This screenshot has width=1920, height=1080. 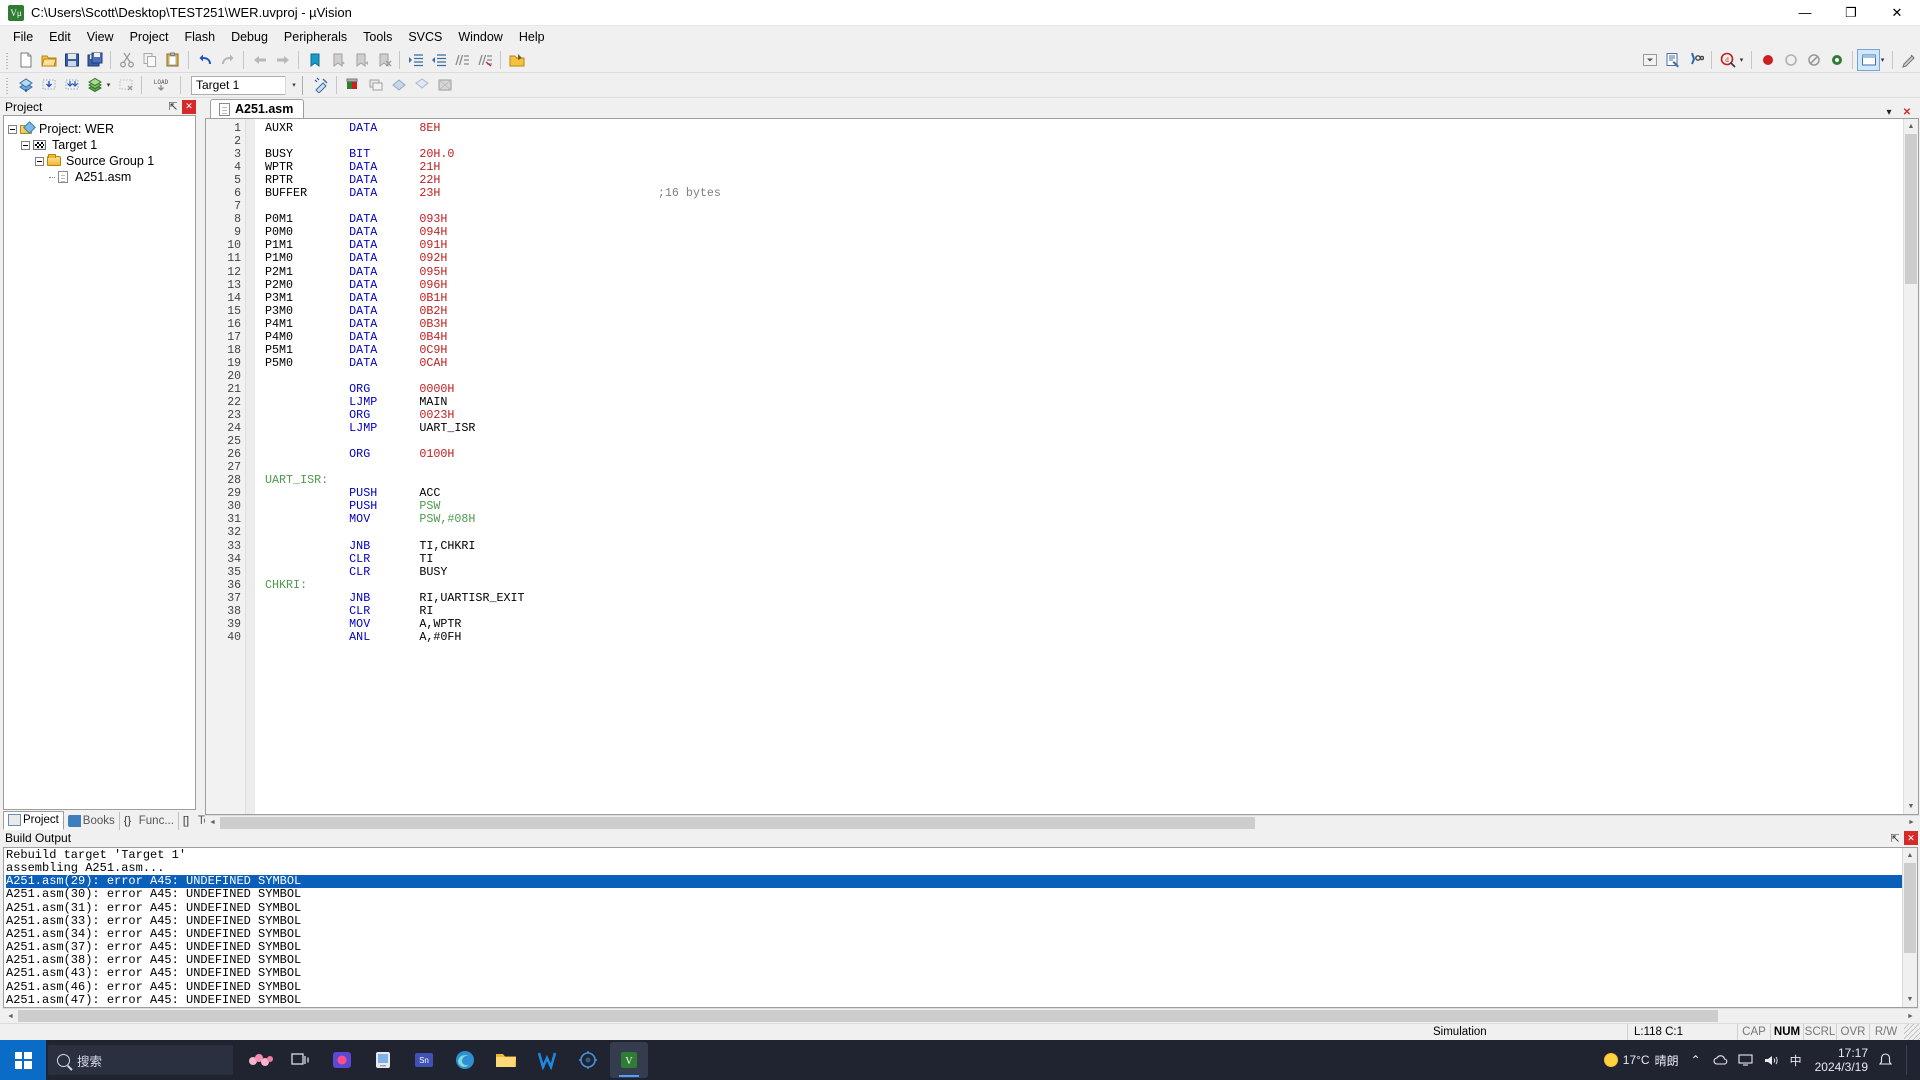 I want to click on code-line: BUFFER DATA 23H ;16 bytes, so click(x=1084, y=193).